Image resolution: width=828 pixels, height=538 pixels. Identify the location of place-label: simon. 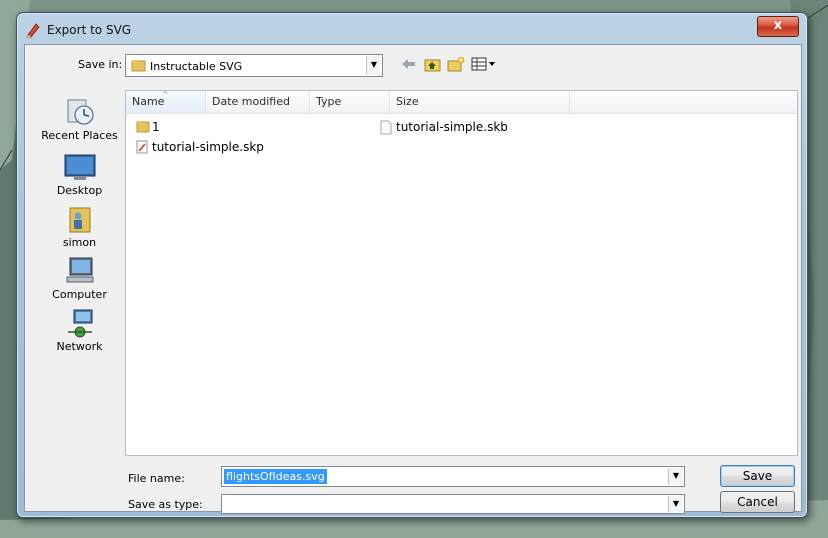
(79, 242).